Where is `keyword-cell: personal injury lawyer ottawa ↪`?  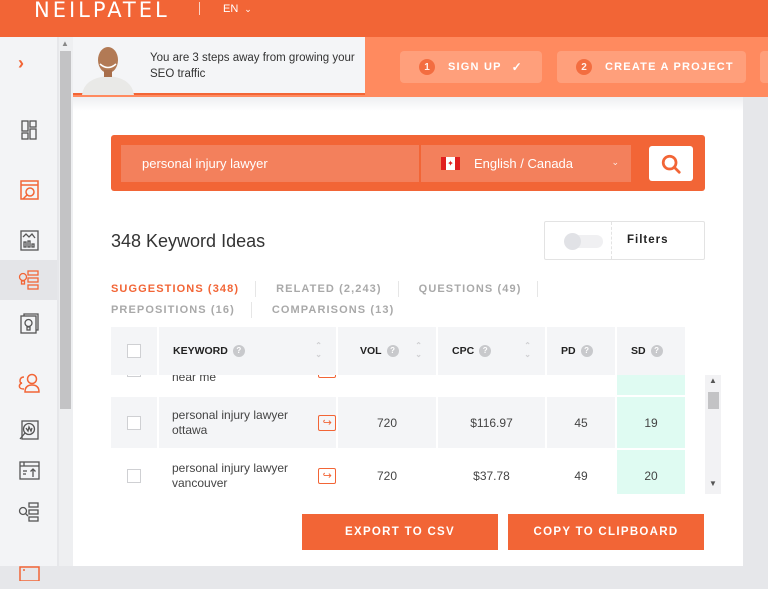
keyword-cell: personal injury lawyer ottawa ↪ is located at coordinates (247, 422).